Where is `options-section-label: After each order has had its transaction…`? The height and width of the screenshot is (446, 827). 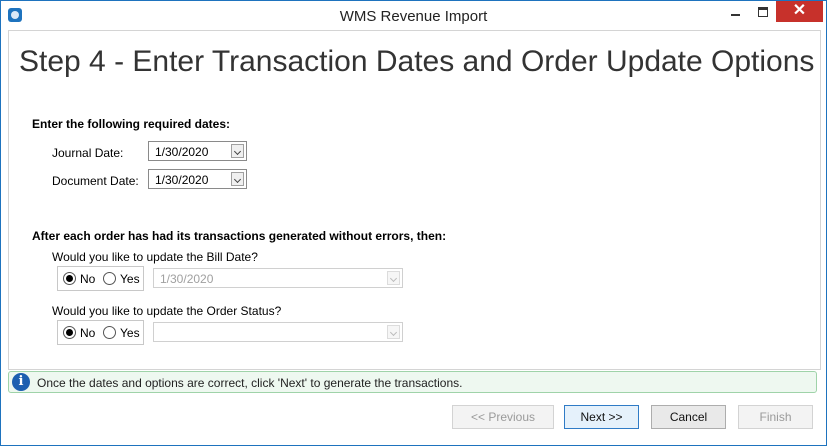 options-section-label: After each order has had its transaction… is located at coordinates (239, 236).